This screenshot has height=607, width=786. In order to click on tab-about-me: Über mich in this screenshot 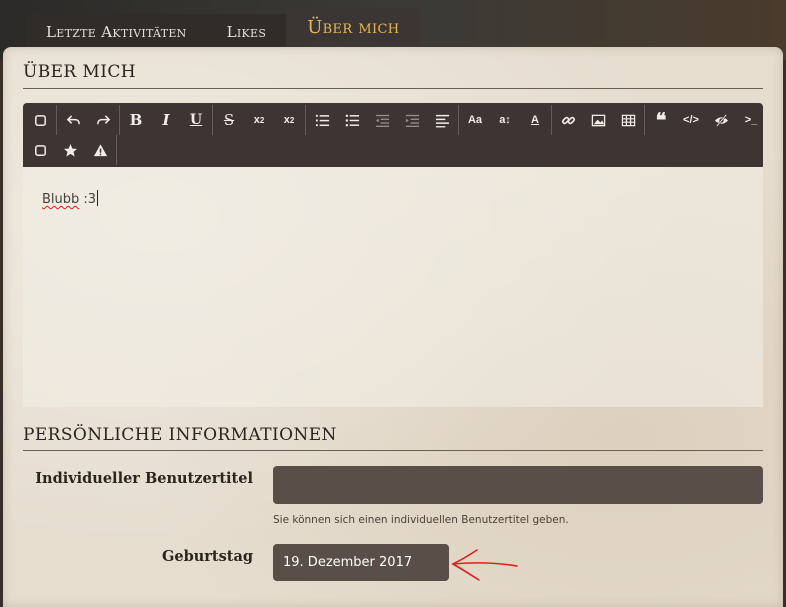, I will do `click(353, 27)`.